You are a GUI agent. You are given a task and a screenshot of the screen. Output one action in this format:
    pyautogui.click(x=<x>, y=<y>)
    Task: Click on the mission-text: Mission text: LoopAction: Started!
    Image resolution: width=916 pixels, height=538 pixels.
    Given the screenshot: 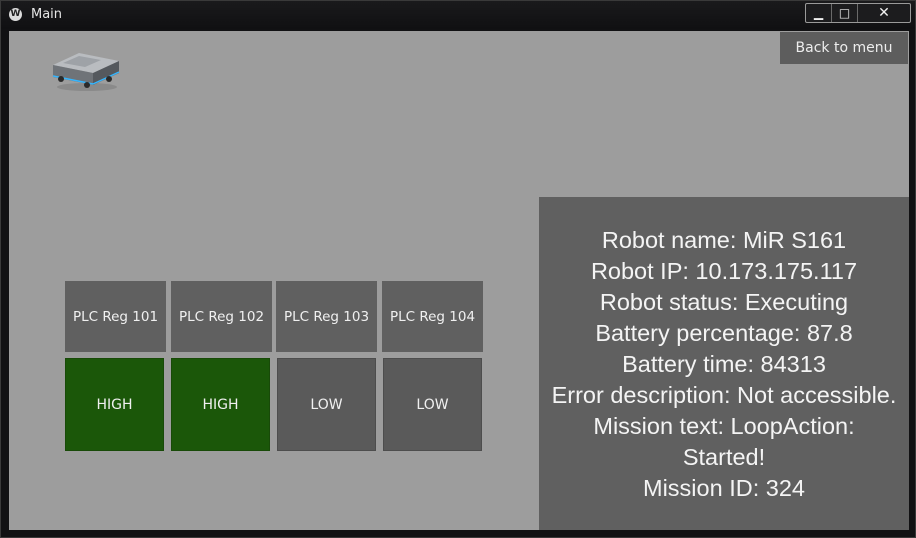 What is the action you would take?
    pyautogui.click(x=724, y=441)
    